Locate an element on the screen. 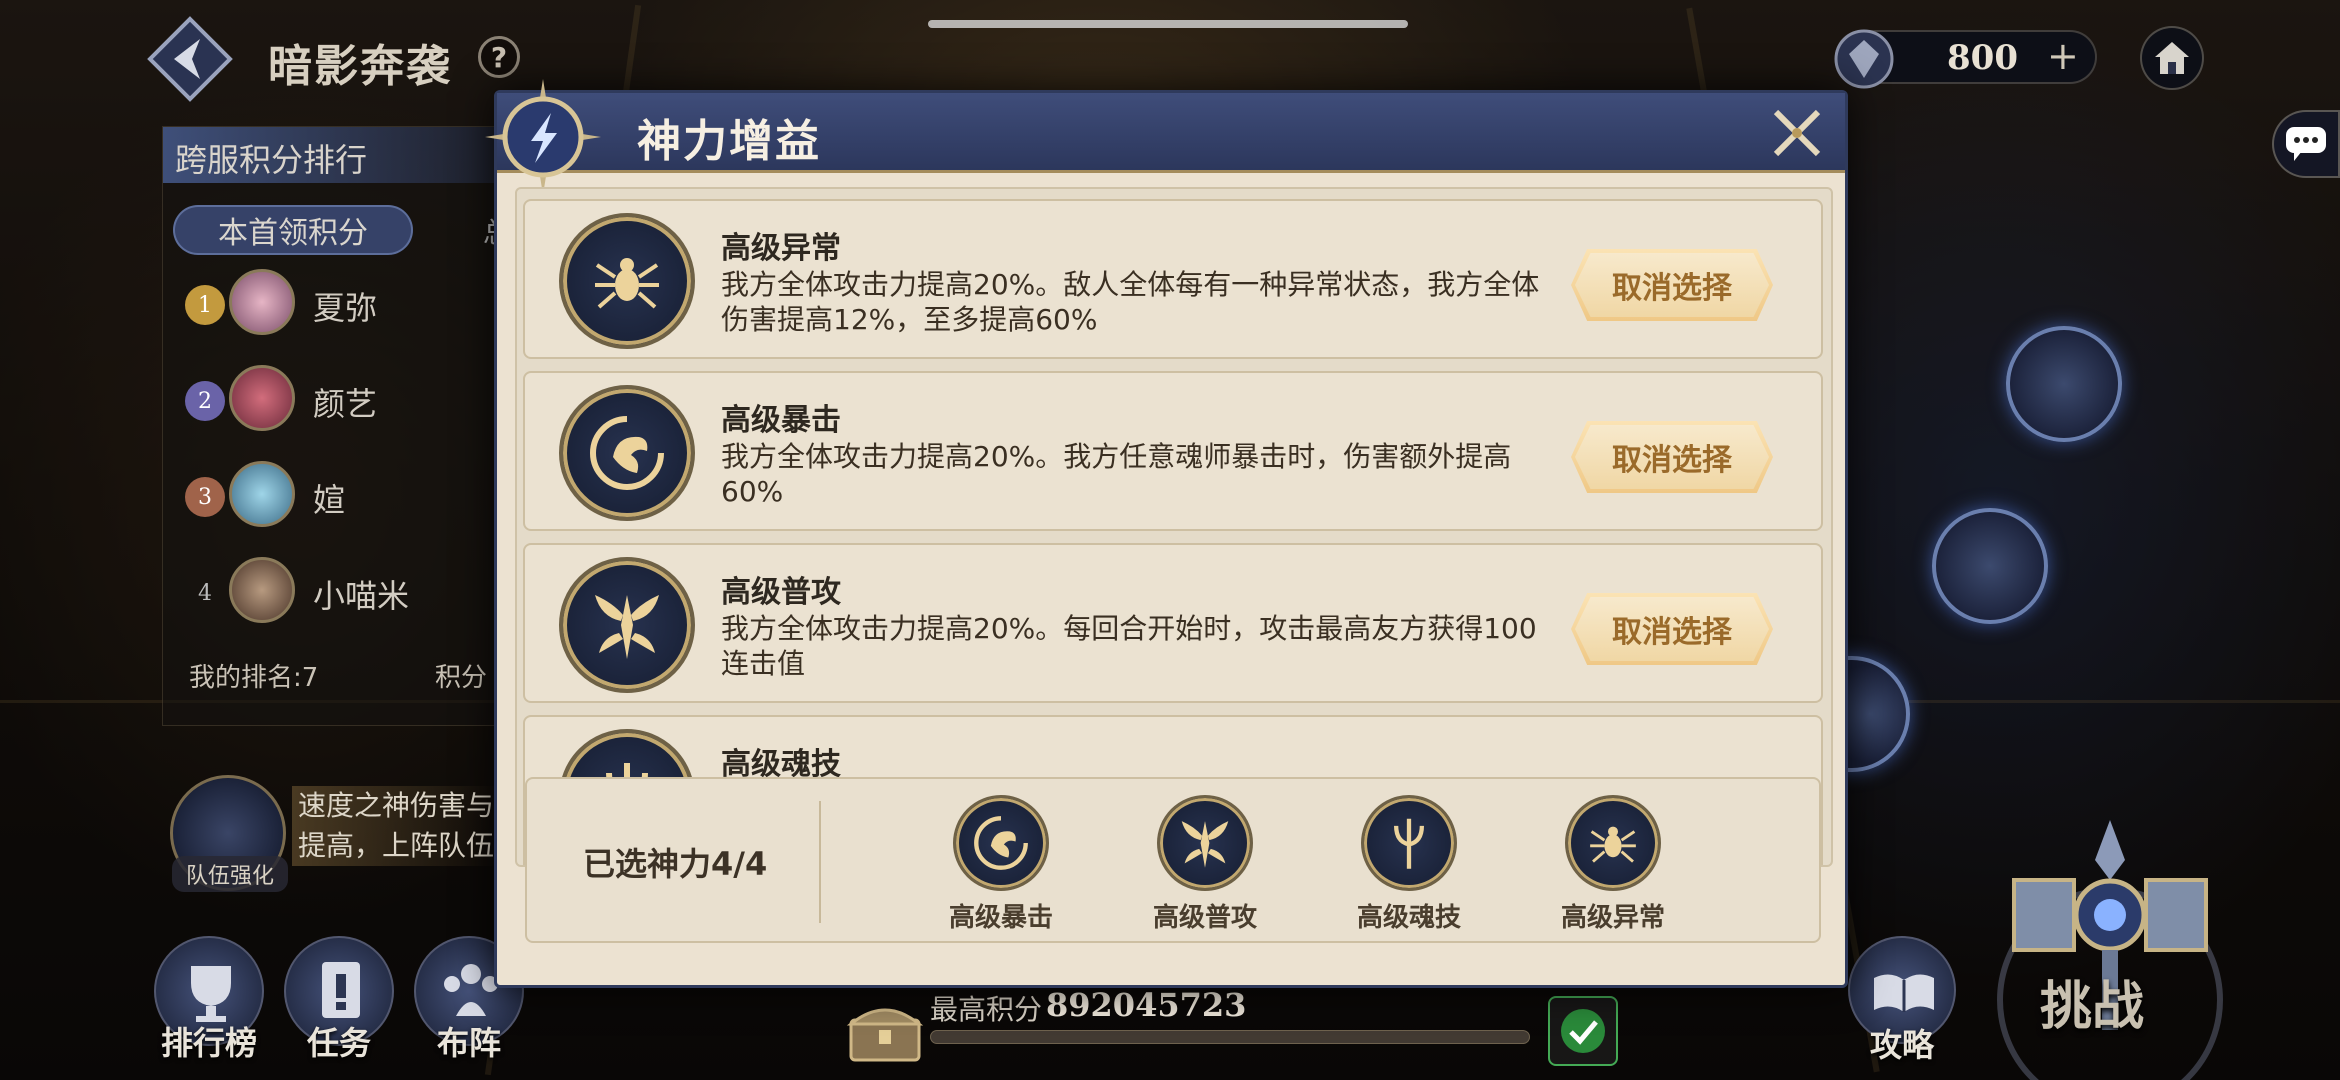  player-name: 媗 is located at coordinates (329, 500).